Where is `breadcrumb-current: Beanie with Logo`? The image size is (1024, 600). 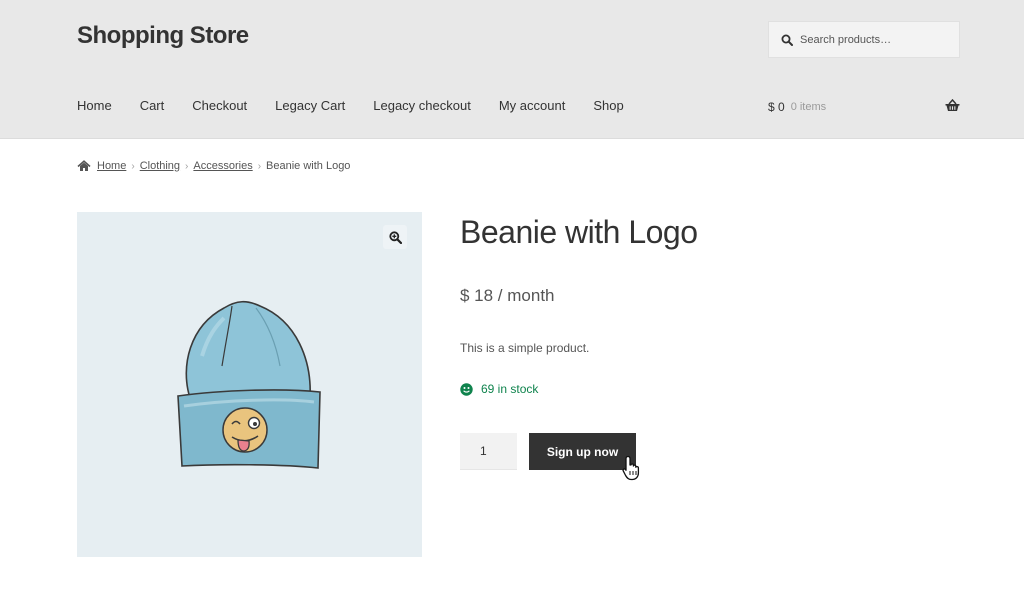
breadcrumb-current: Beanie with Logo is located at coordinates (308, 166).